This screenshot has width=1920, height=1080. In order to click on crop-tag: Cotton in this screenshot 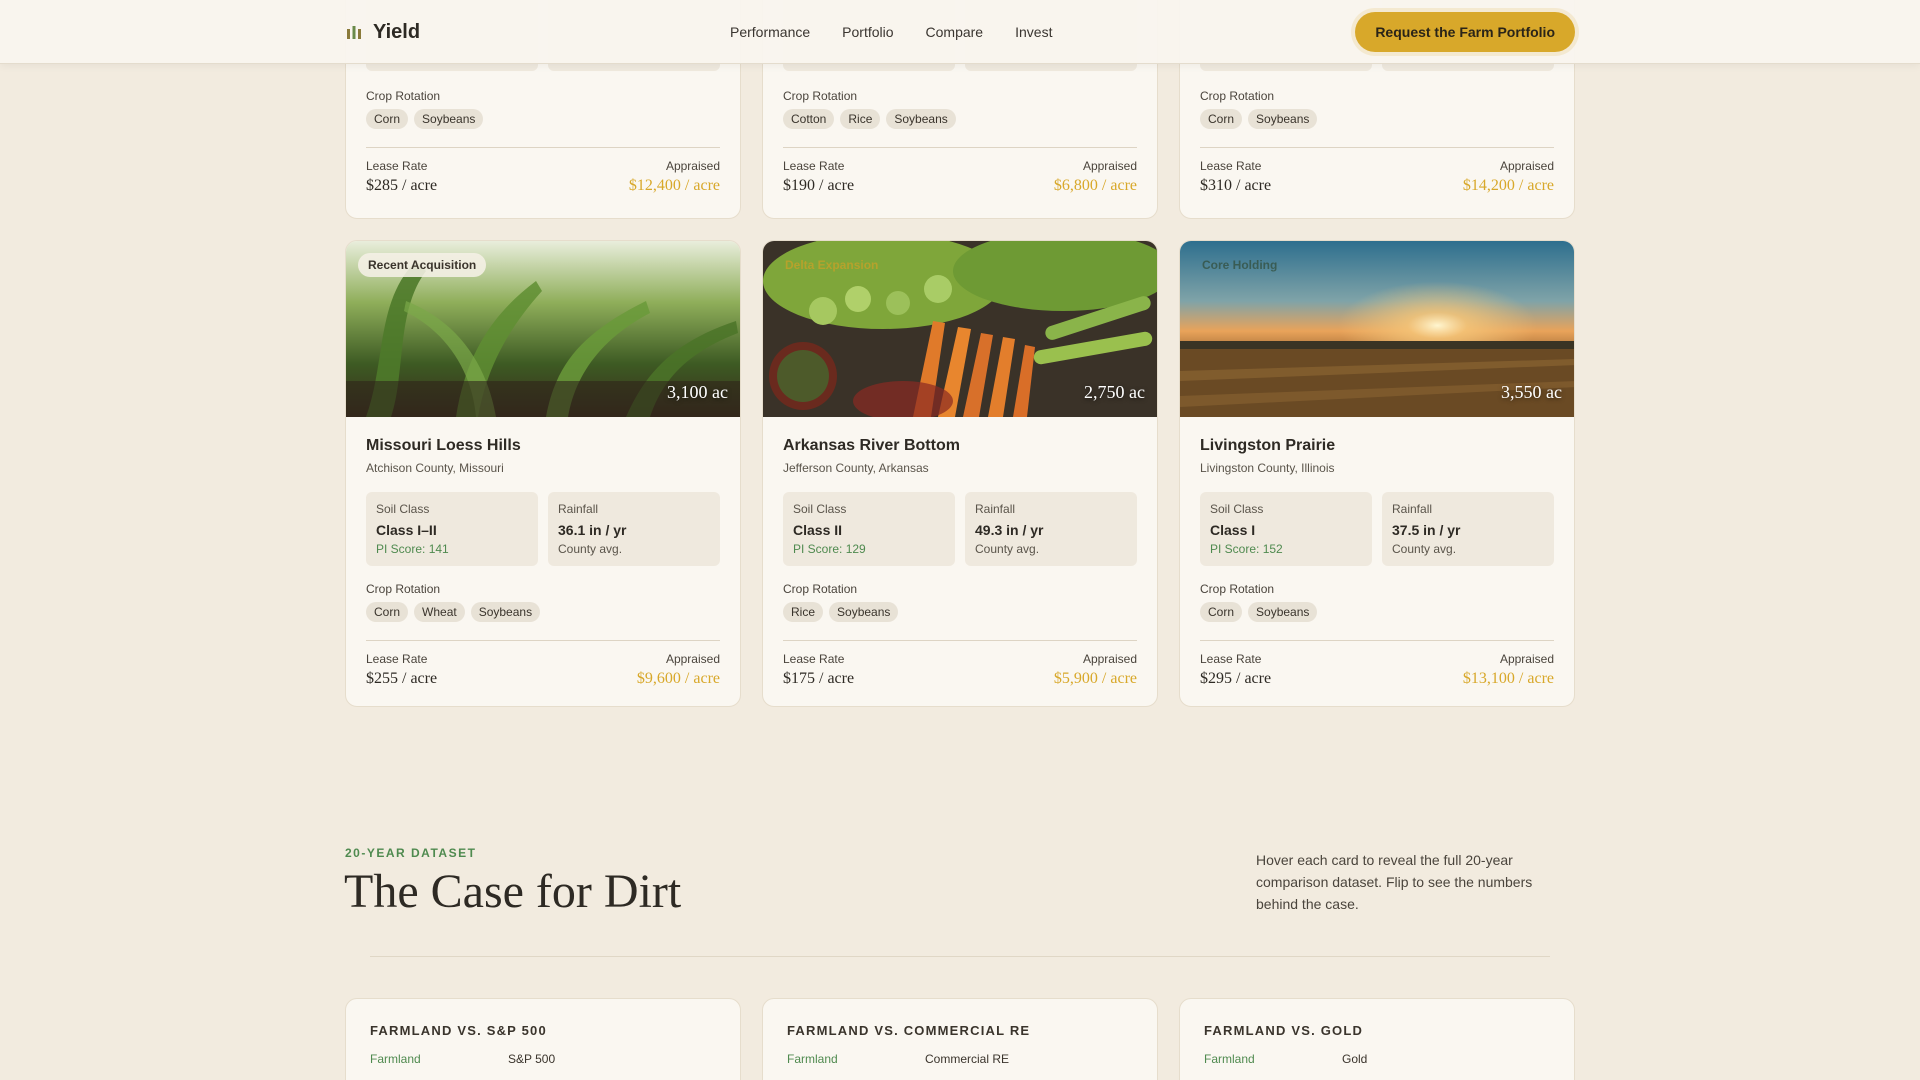, I will do `click(809, 119)`.